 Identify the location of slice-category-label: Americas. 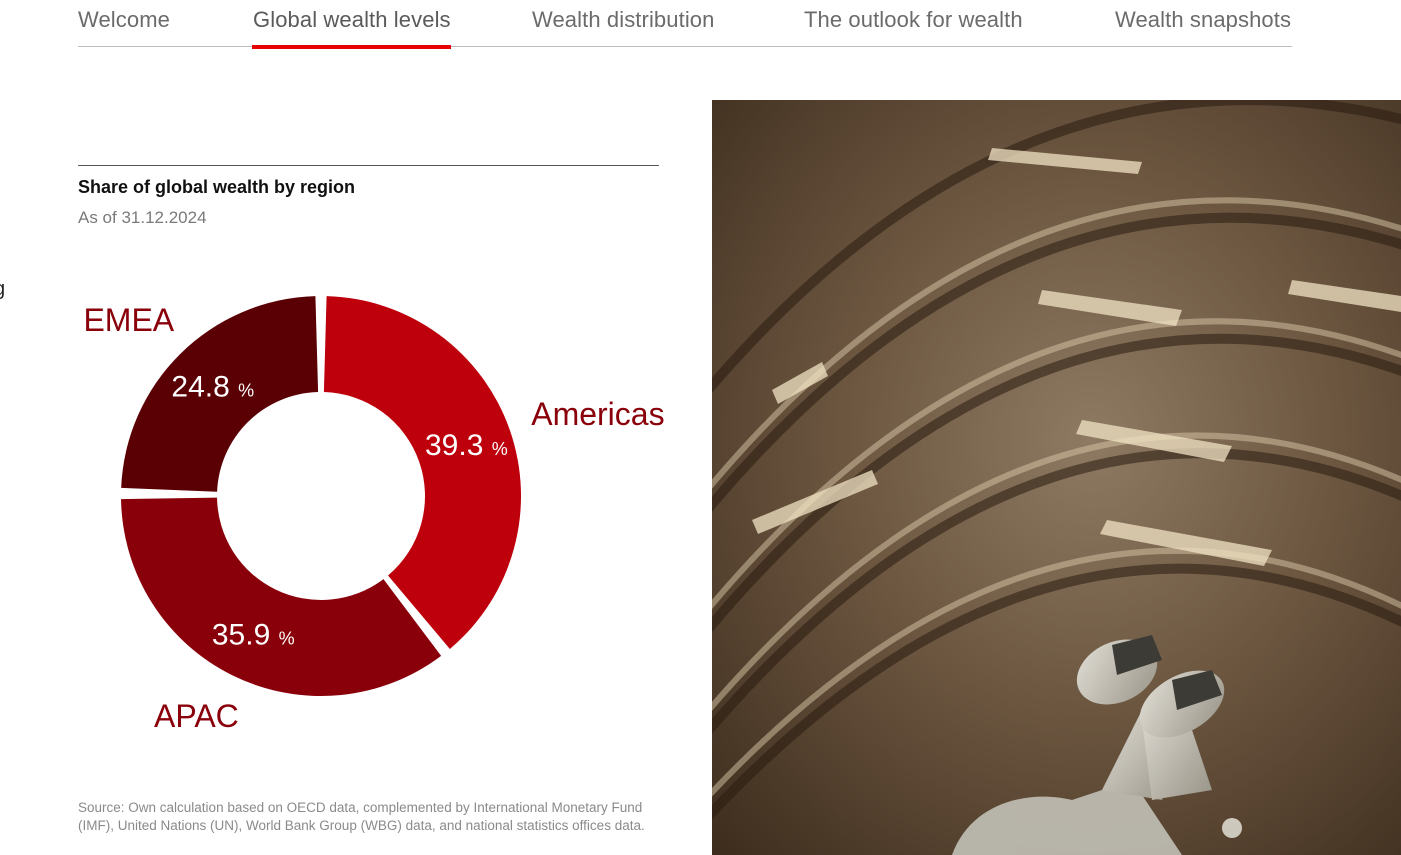
(597, 414).